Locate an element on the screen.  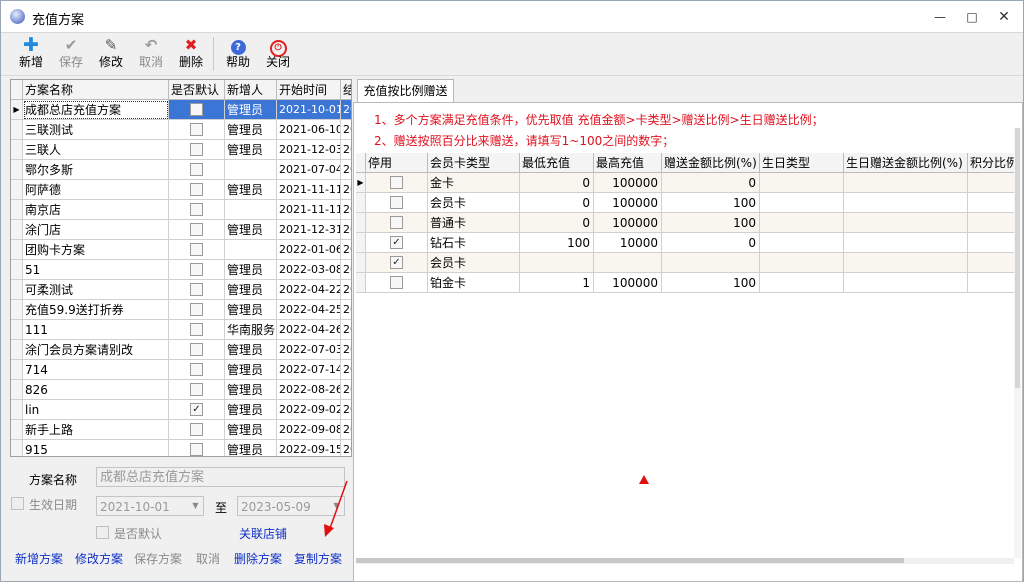
save-plan-link: 保存方案 is located at coordinates (158, 558).